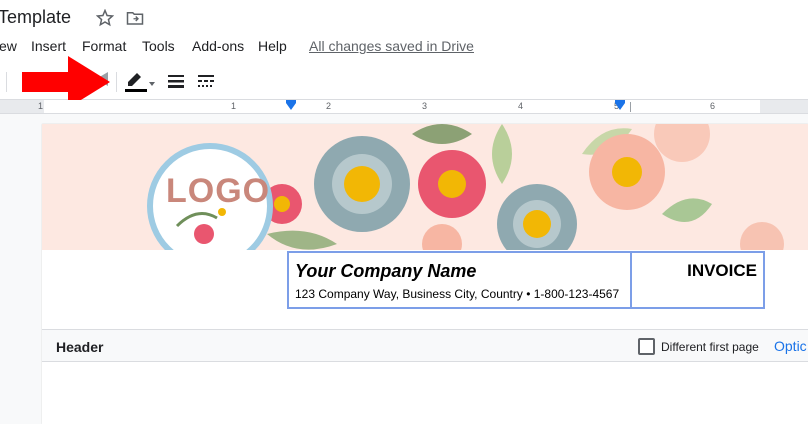 The image size is (808, 424). I want to click on title-bar: Template, so click(404, 18).